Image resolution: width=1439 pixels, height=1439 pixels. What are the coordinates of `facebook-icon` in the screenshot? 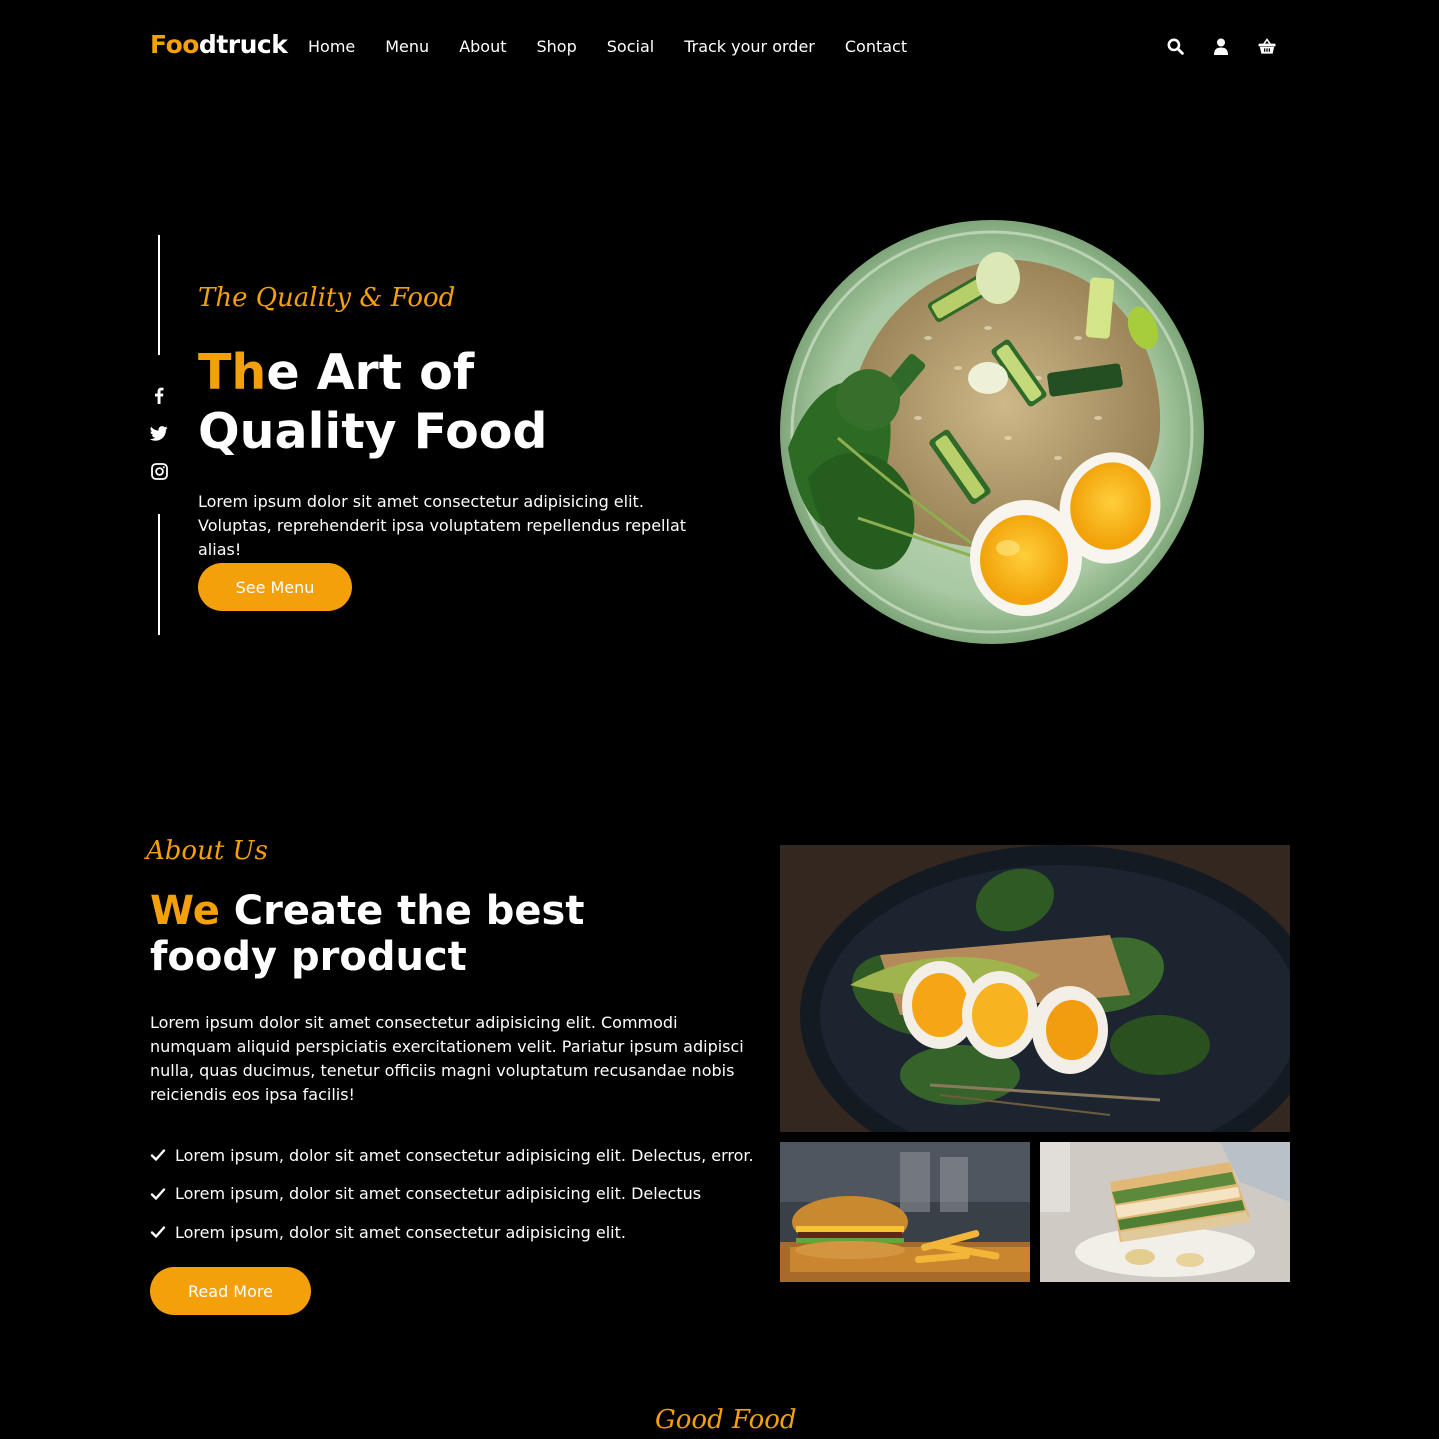 It's located at (159, 395).